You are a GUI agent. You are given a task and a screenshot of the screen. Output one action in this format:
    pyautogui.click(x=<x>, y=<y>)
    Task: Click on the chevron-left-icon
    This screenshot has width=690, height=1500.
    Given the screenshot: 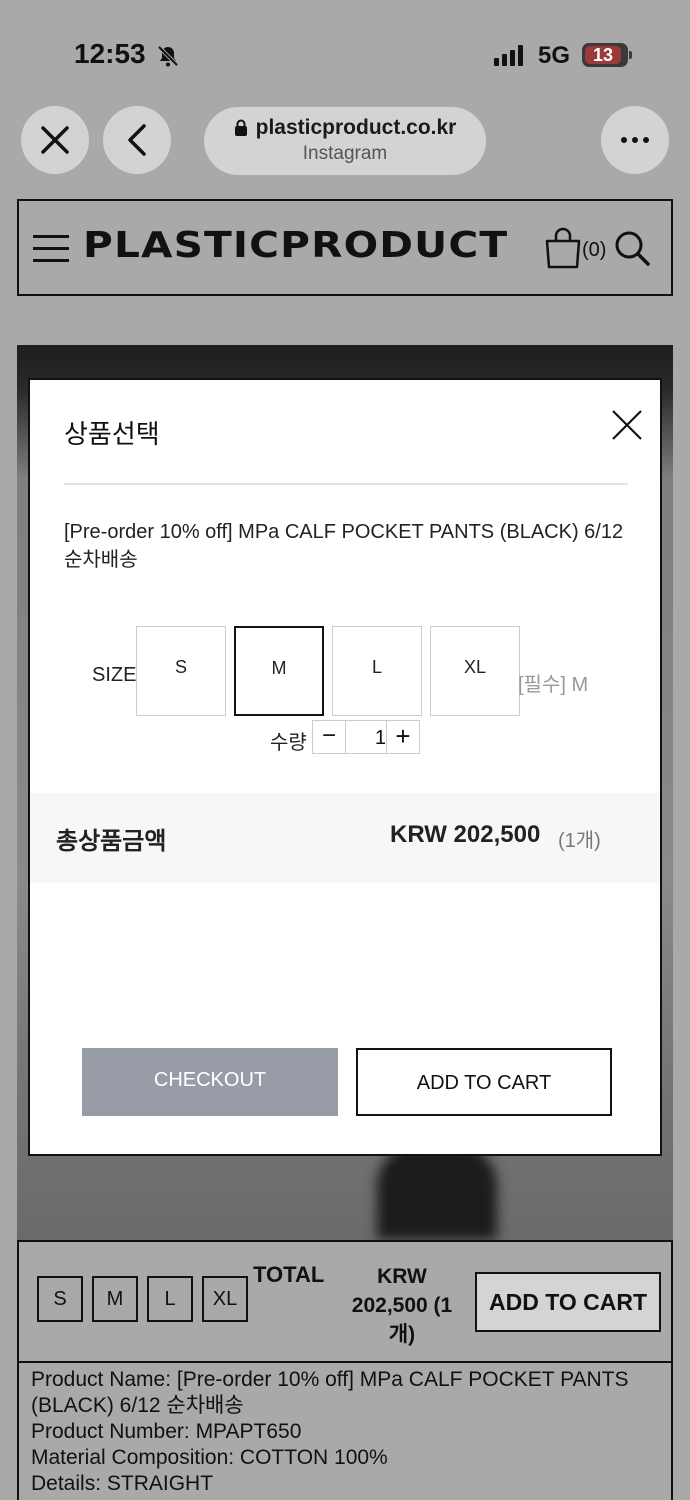 What is the action you would take?
    pyautogui.click(x=137, y=140)
    